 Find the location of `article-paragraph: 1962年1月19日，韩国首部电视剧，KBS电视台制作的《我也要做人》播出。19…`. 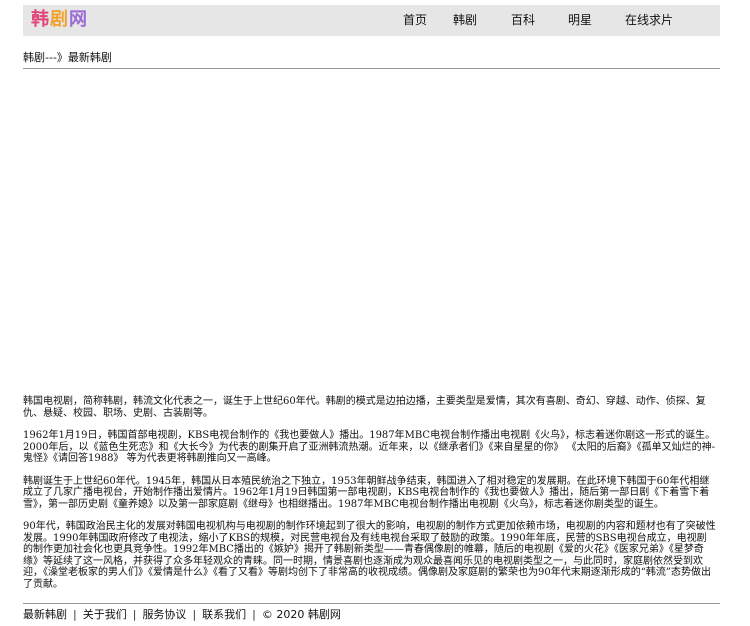

article-paragraph: 1962年1月19日，韩国首部电视剧，KBS电视台制作的《我也要做人》播出。19… is located at coordinates (369, 447).